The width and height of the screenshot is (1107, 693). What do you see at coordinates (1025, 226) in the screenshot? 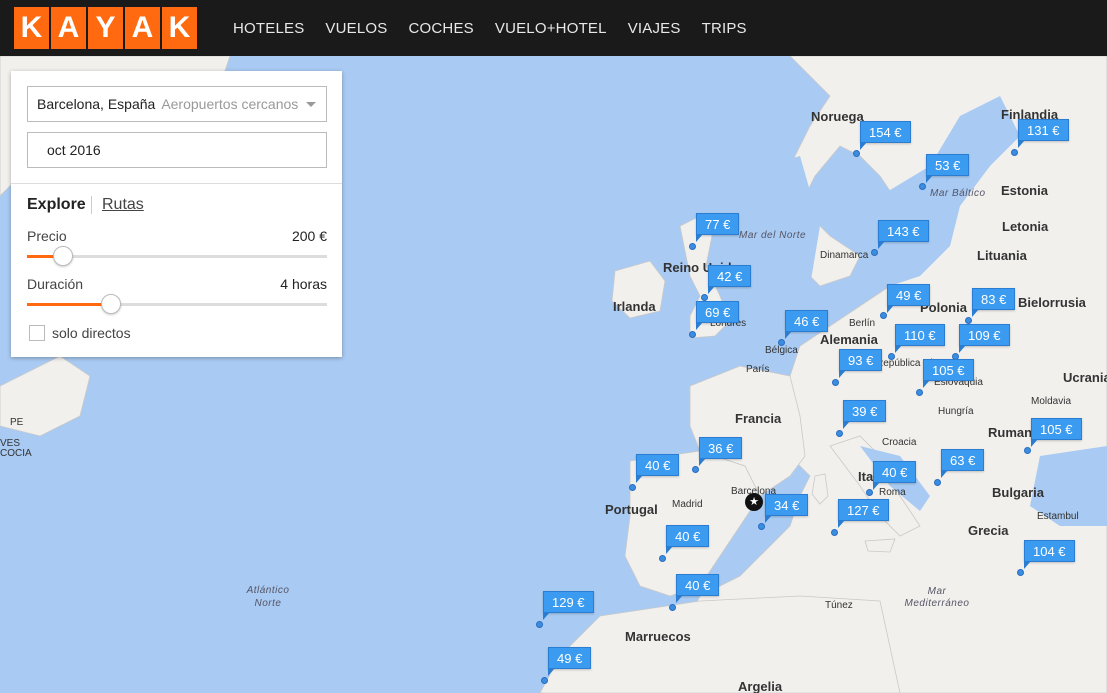
I see `country-label: Letonia` at bounding box center [1025, 226].